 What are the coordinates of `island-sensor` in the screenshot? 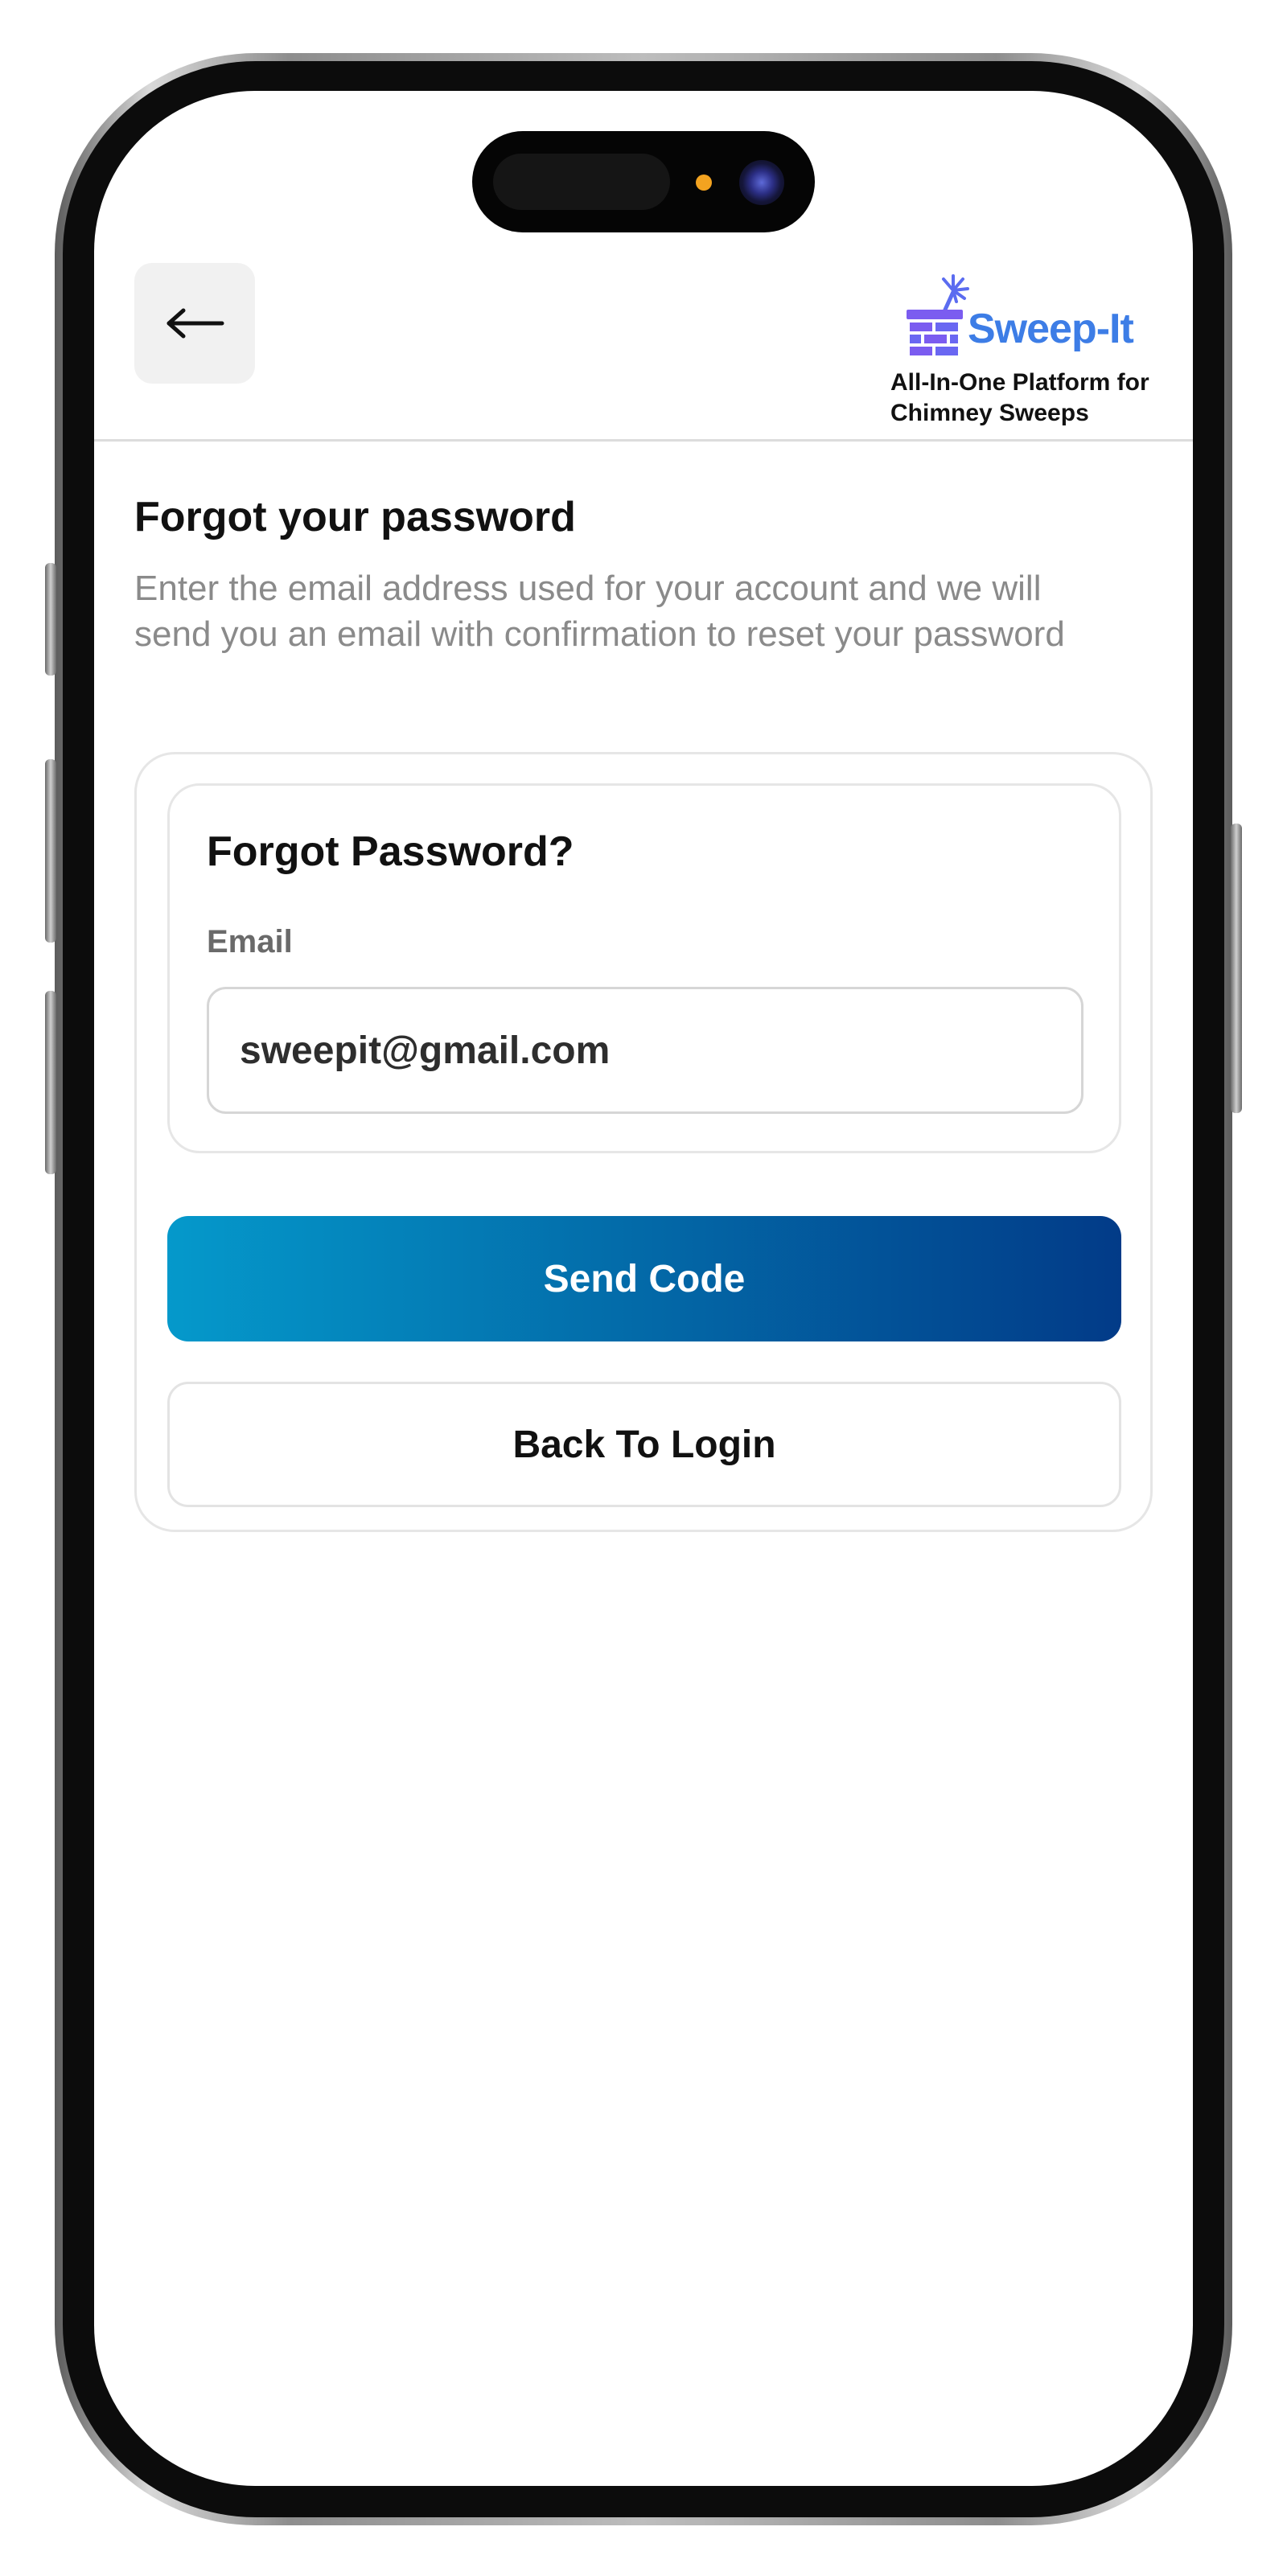 It's located at (581, 182).